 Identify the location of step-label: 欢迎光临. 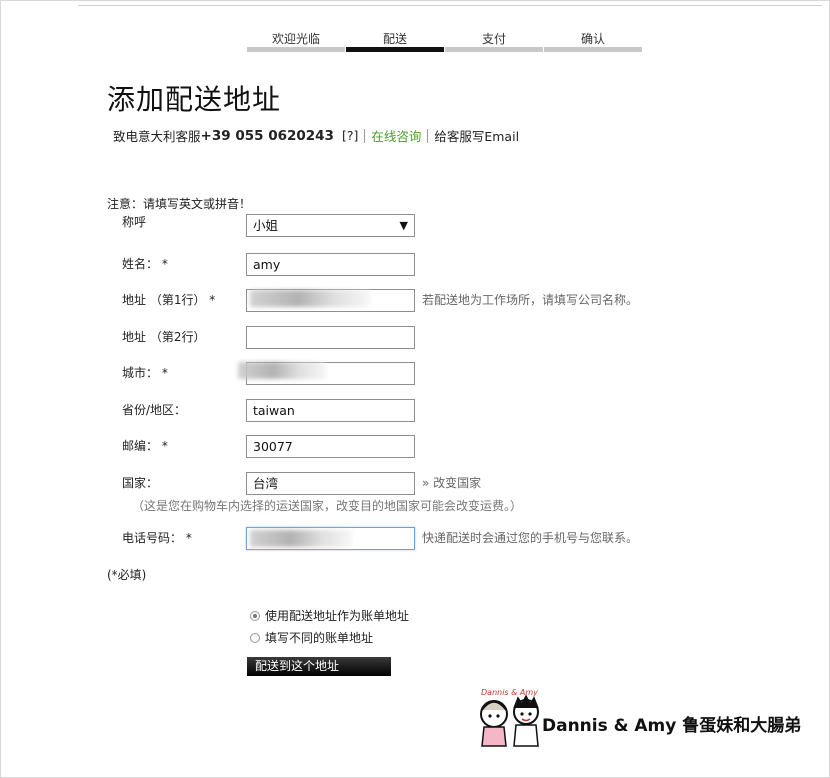
(295, 39).